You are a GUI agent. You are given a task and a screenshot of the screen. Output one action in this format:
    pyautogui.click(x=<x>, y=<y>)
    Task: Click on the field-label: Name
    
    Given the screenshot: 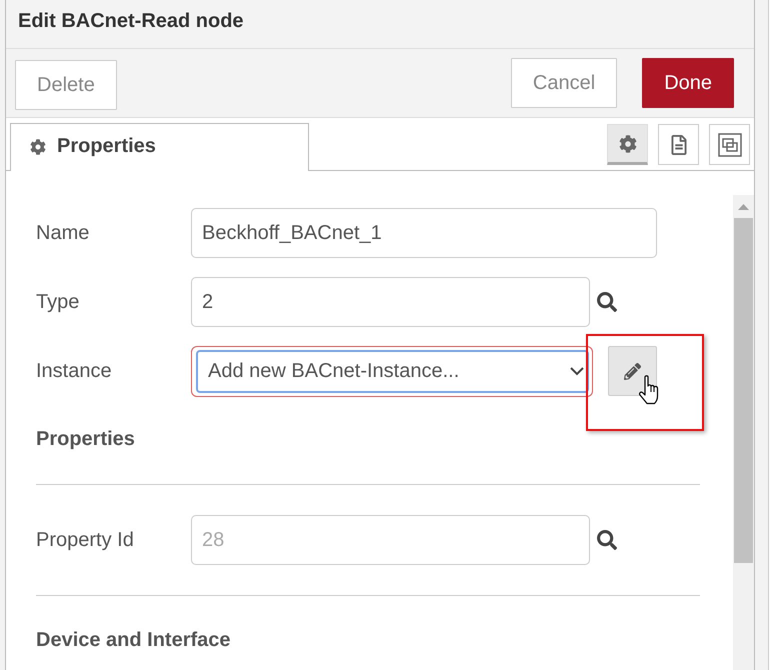 What is the action you would take?
    pyautogui.click(x=63, y=233)
    